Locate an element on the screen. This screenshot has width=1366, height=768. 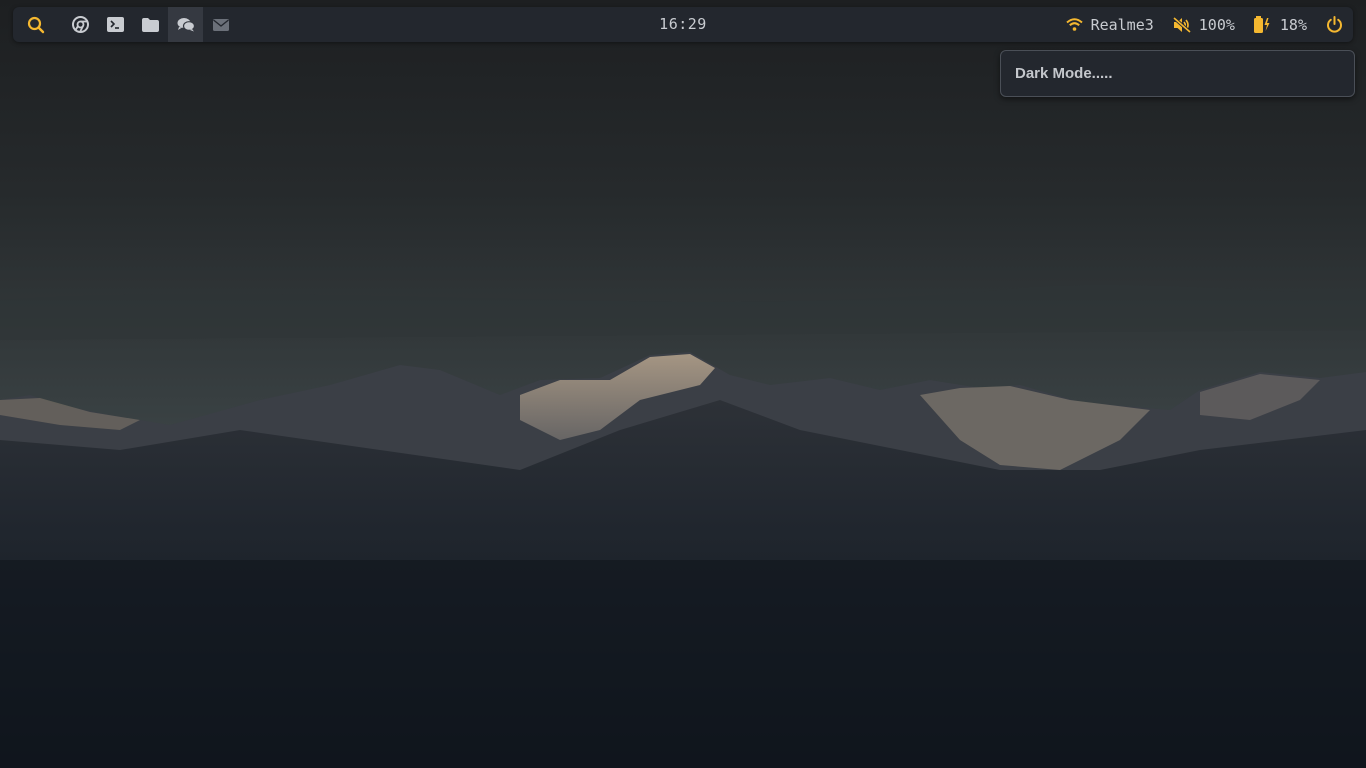
mail-icon is located at coordinates (220, 24).